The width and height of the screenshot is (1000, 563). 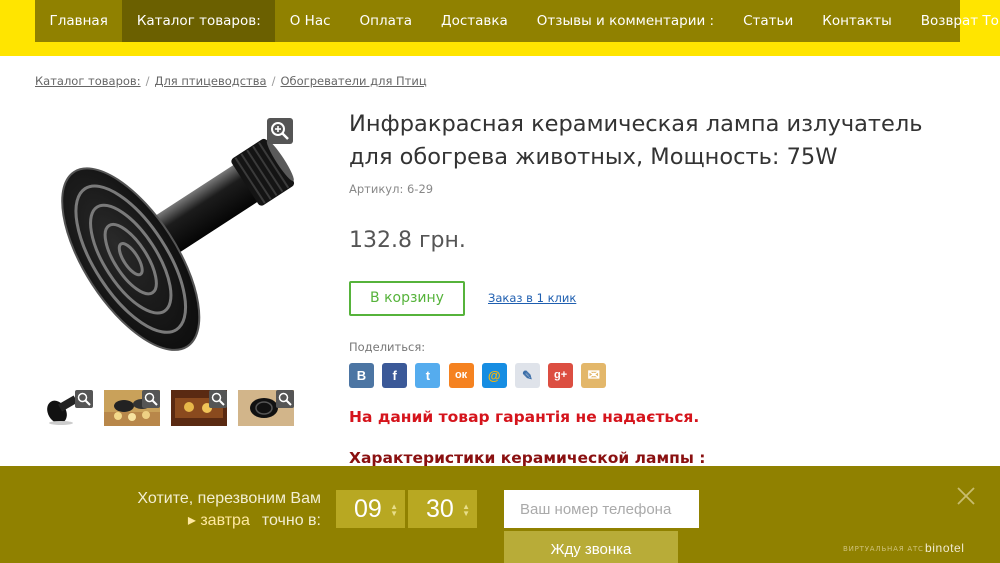 What do you see at coordinates (524, 417) in the screenshot?
I see `warranty-note: На даний товар гарантія не надається.` at bounding box center [524, 417].